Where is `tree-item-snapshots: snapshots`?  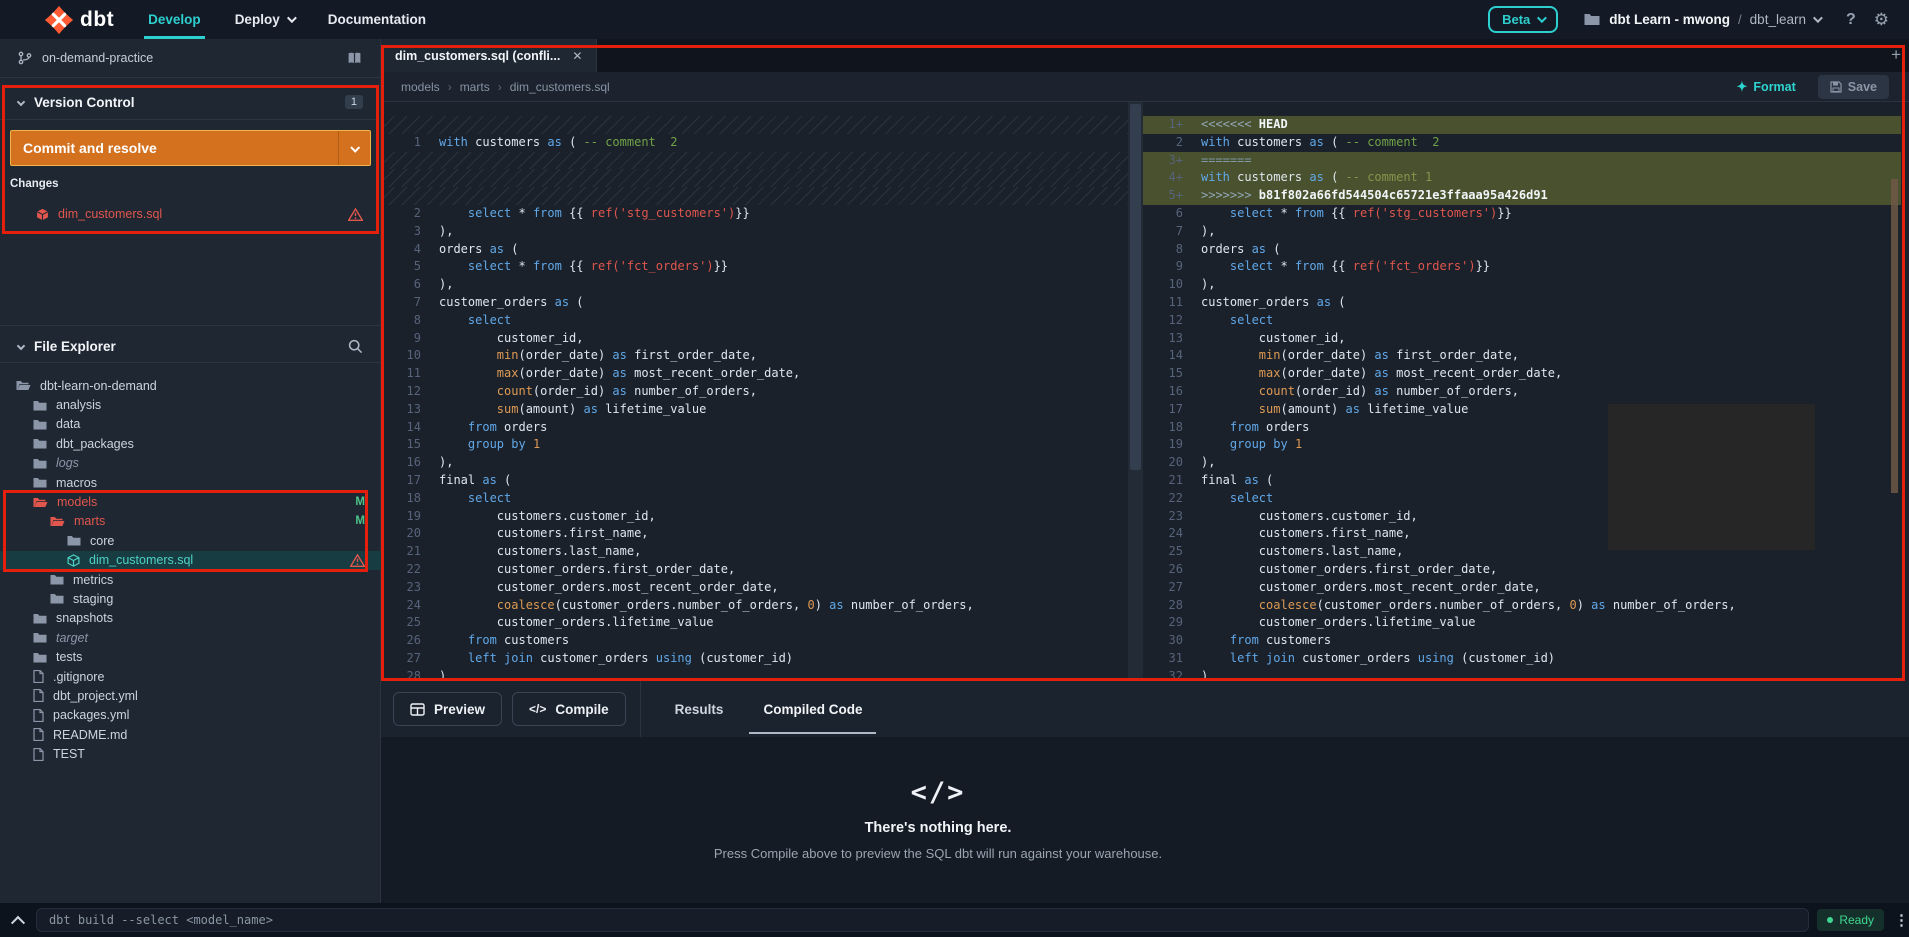
tree-item-snapshots: snapshots is located at coordinates (190, 618).